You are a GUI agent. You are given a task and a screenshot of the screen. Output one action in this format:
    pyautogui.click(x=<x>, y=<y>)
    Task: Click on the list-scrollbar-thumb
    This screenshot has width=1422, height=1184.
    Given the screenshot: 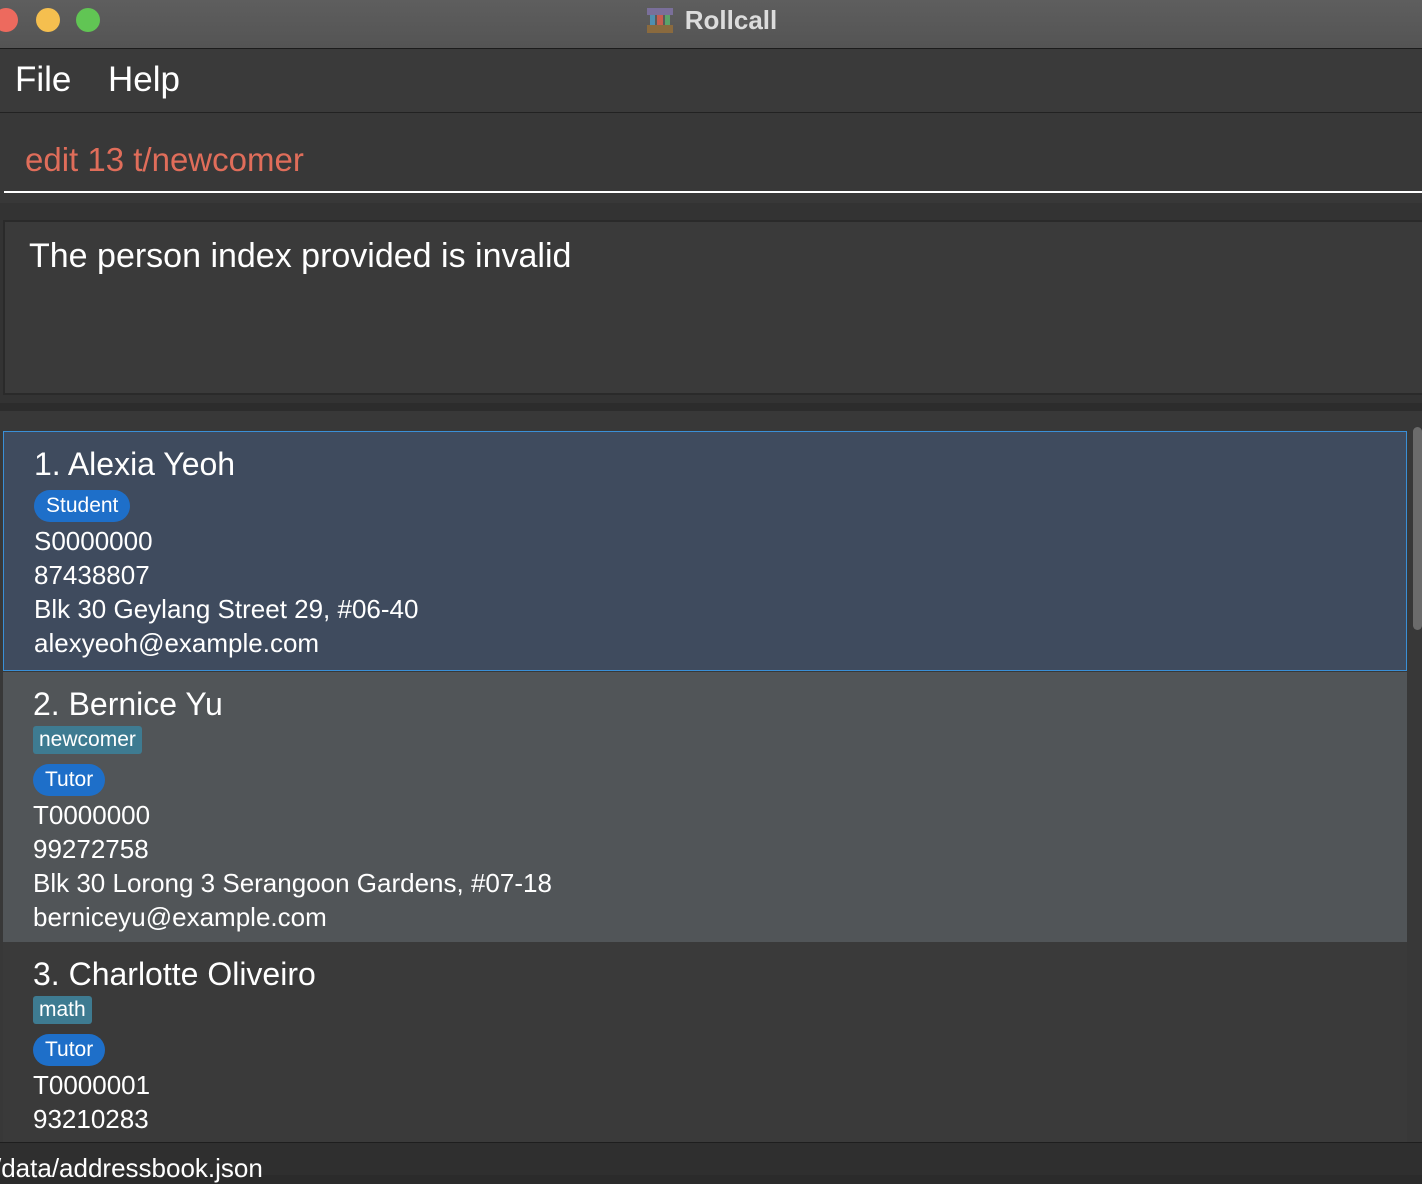 What is the action you would take?
    pyautogui.click(x=1417, y=528)
    